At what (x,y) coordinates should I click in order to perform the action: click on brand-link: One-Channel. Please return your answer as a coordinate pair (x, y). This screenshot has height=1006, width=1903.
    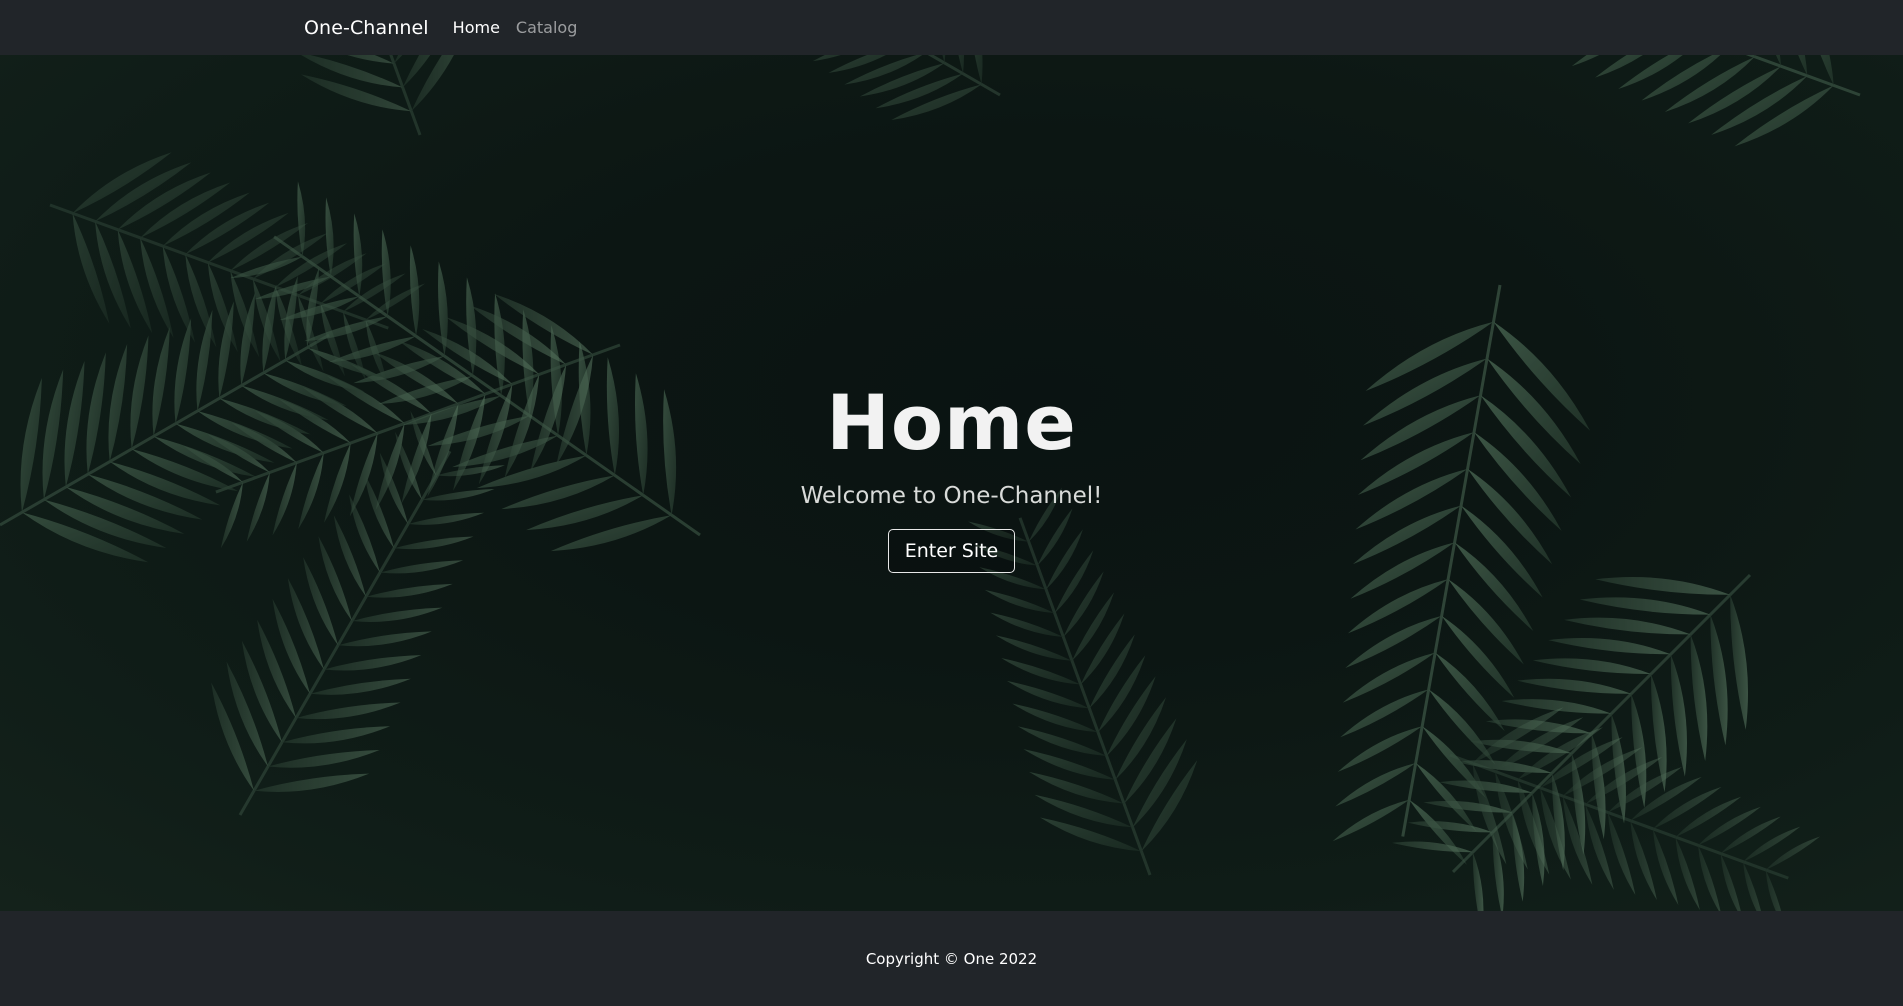
    Looking at the image, I should click on (366, 28).